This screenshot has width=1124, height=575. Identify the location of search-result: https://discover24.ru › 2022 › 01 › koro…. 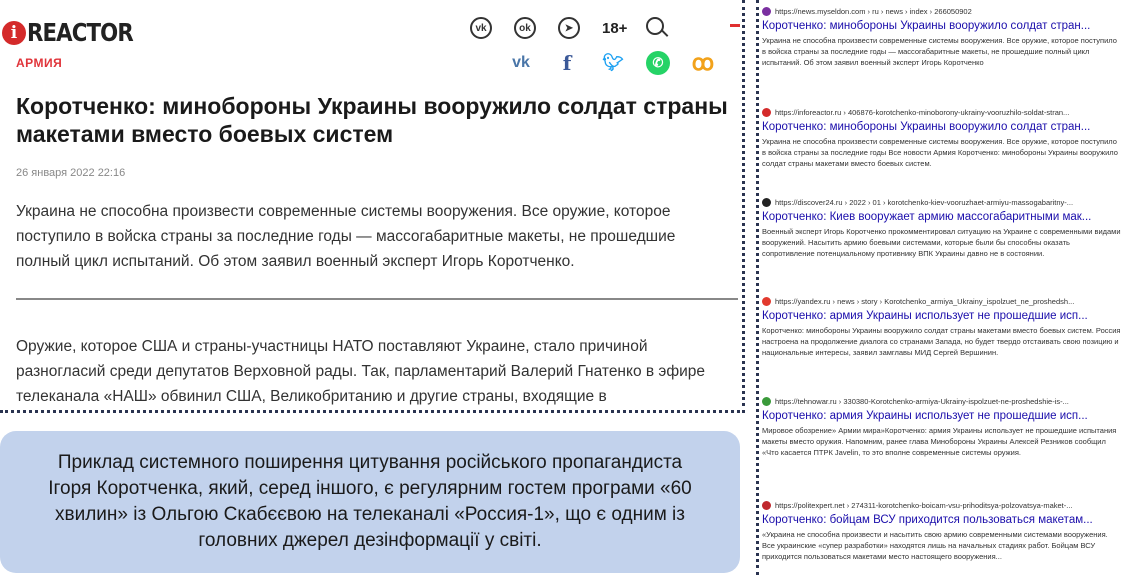
(942, 228).